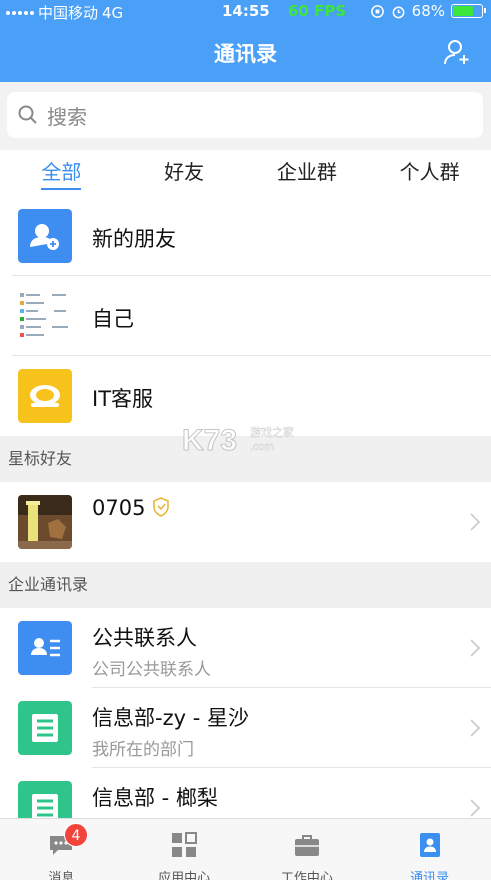 The width and height of the screenshot is (491, 880). What do you see at coordinates (45, 728) in the screenshot?
I see `list-icon` at bounding box center [45, 728].